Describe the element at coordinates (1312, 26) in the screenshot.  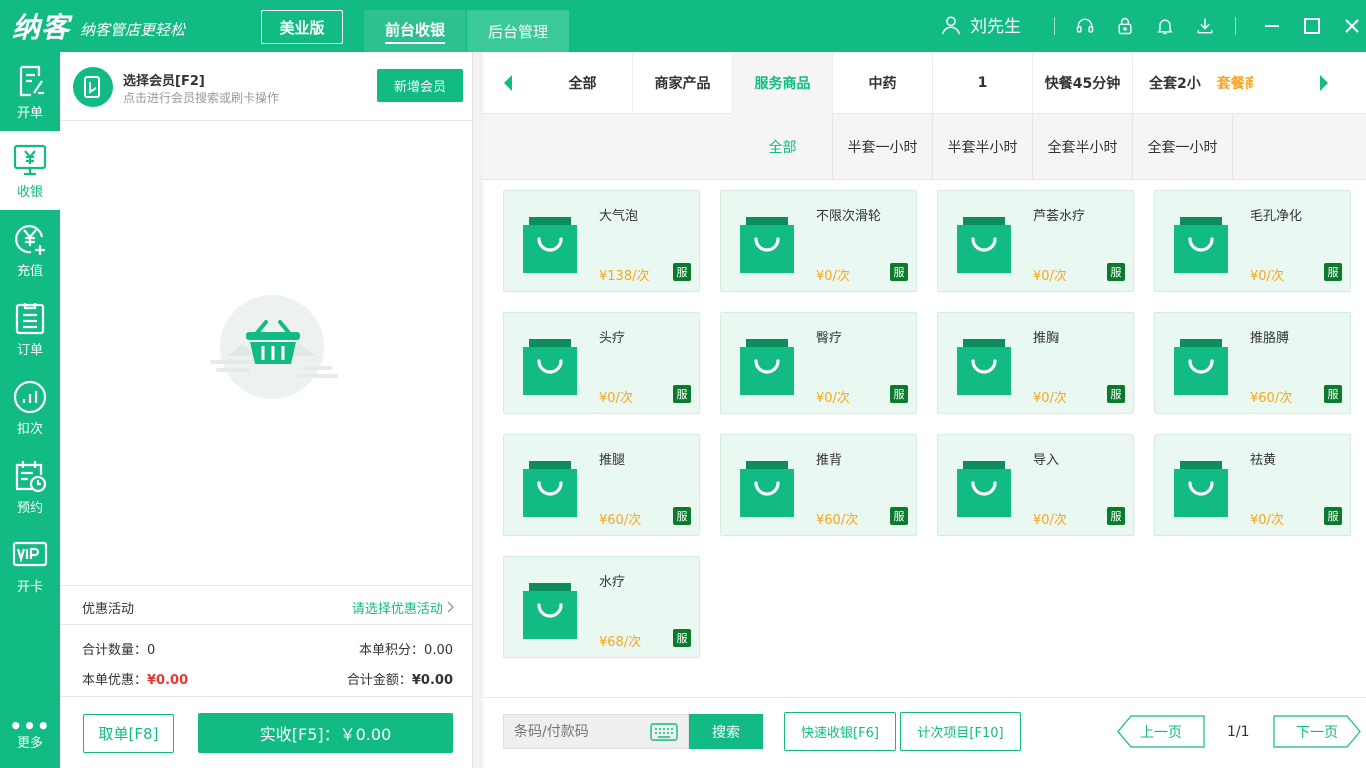
I see `maximize-icon` at that location.